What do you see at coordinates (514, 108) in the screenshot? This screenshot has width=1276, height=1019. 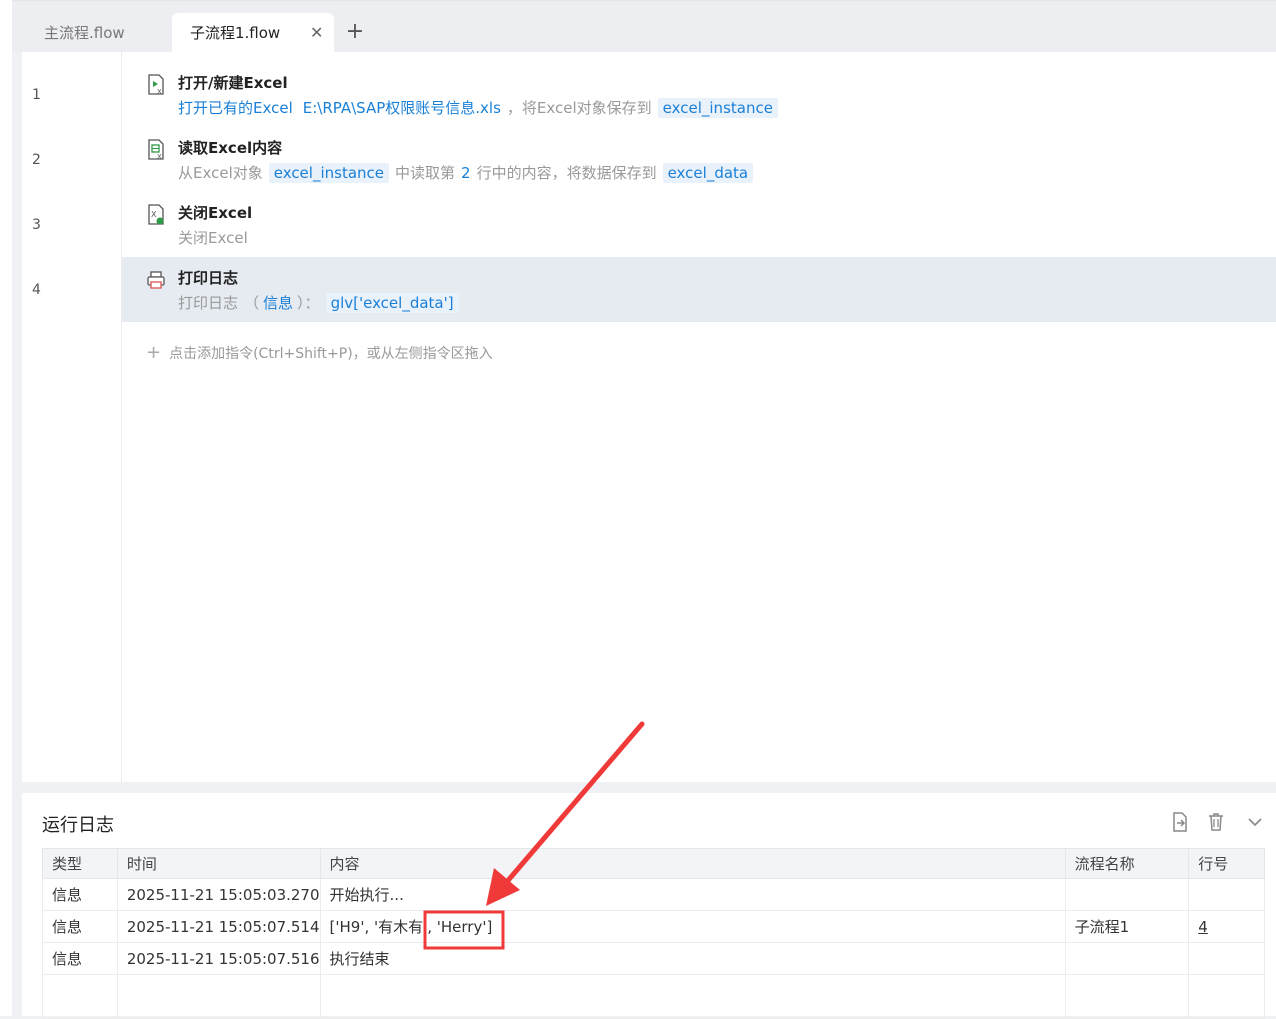 I see `desc-text: ，` at bounding box center [514, 108].